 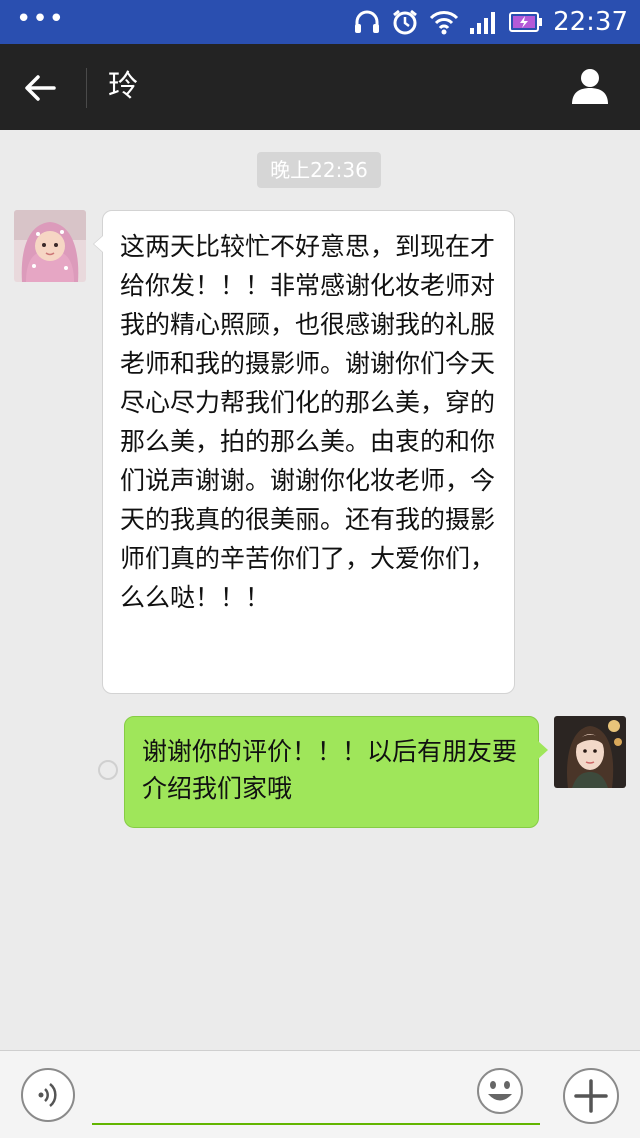 I want to click on input-bar, so click(x=320, y=1094).